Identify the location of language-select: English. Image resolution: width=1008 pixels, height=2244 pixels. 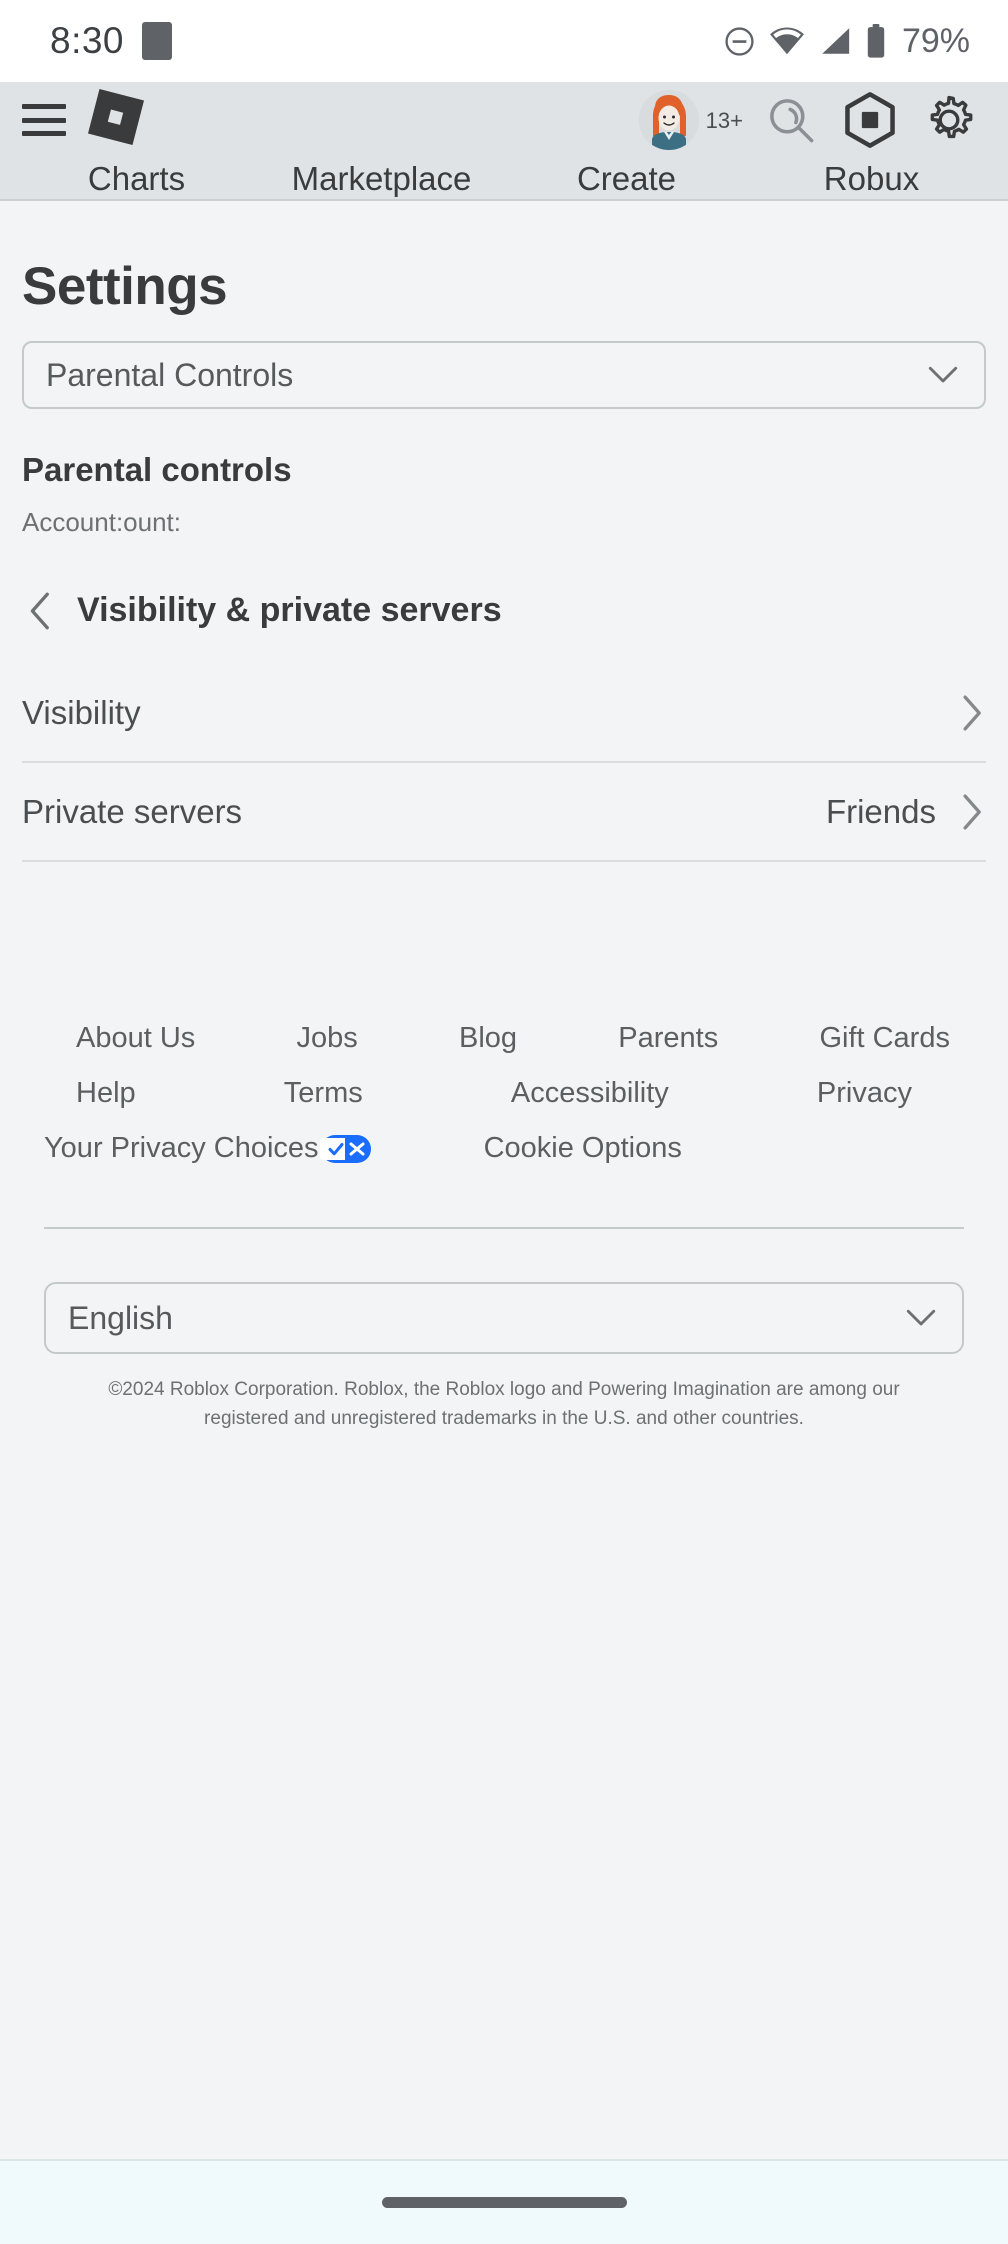
(504, 1318).